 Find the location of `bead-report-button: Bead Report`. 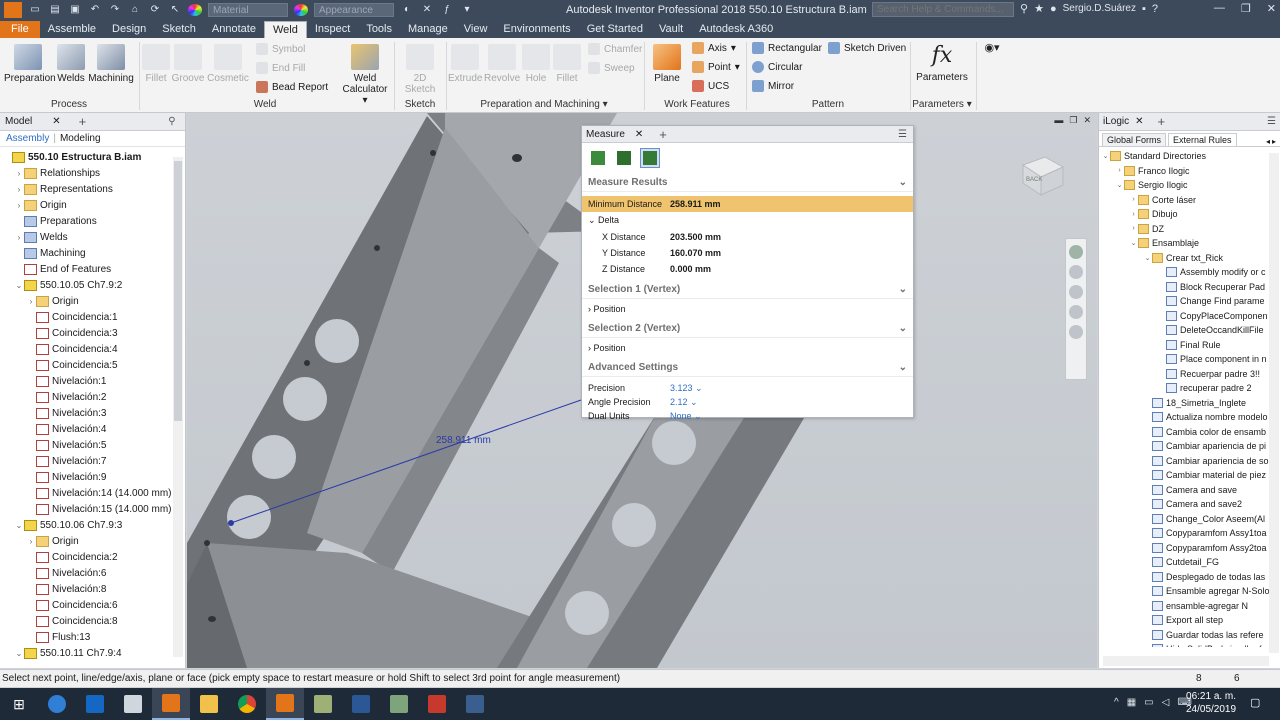

bead-report-button: Bead Report is located at coordinates (292, 87).